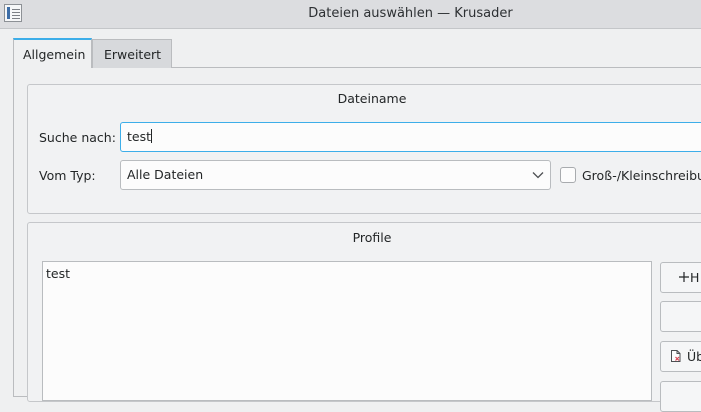  I want to click on text-cursor, so click(152, 136).